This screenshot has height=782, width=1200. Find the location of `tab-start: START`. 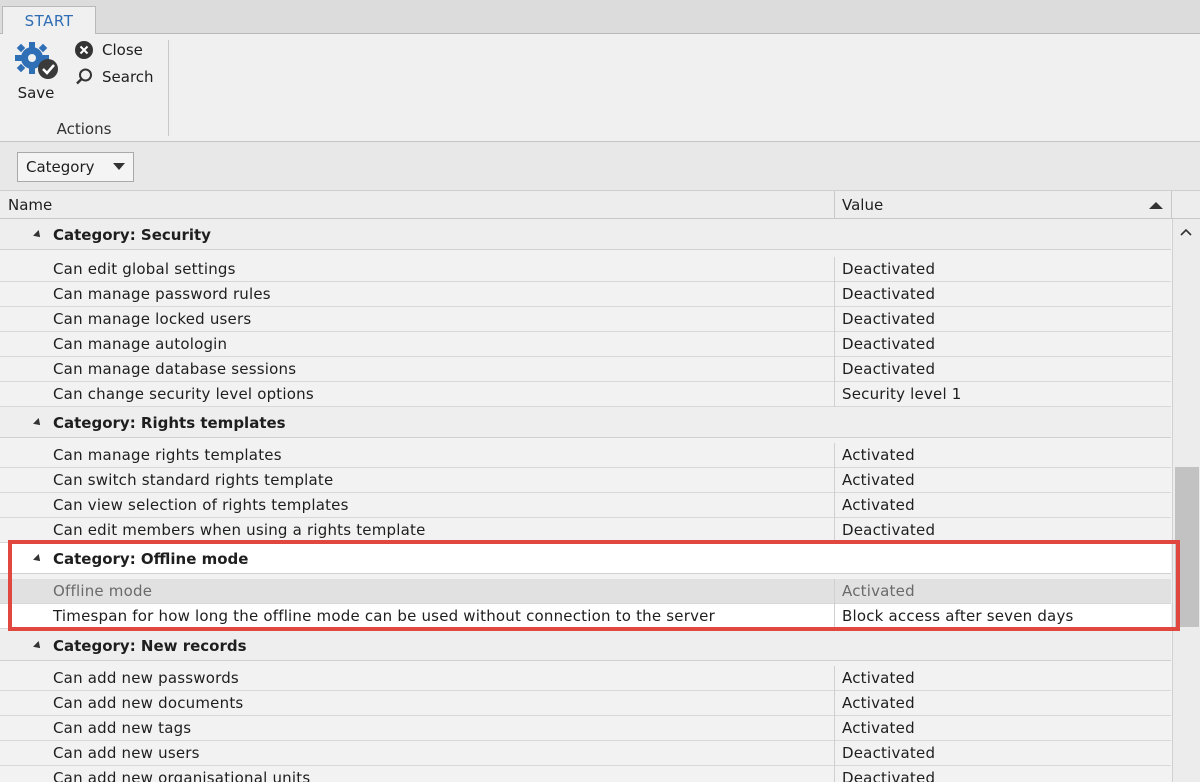

tab-start: START is located at coordinates (49, 20).